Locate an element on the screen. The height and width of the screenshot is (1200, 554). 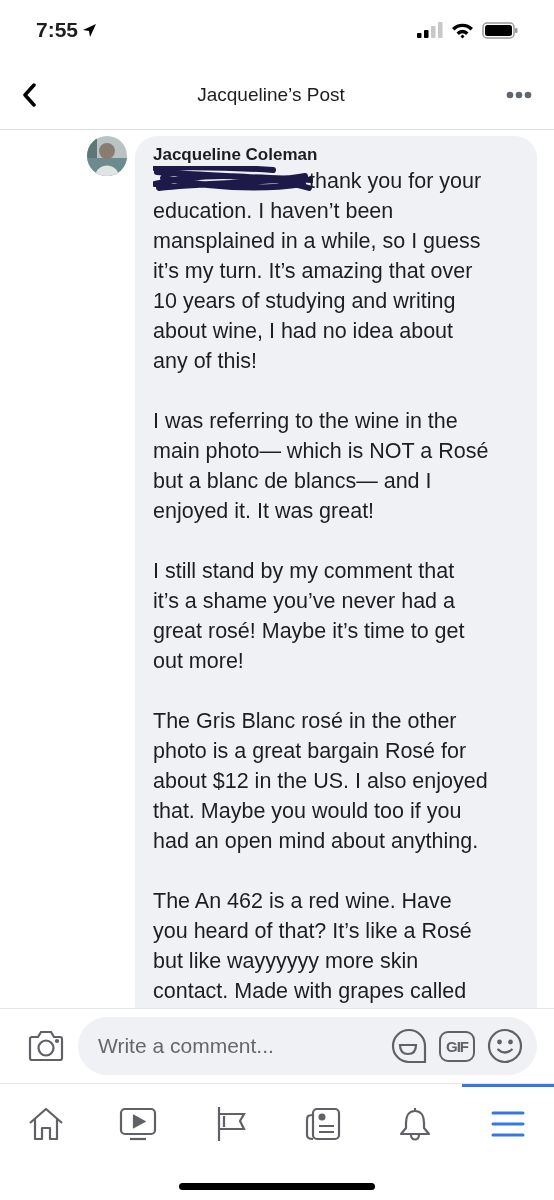
comment-text: The Gris Blanc rosé in the other photo is a great bargain Rosé for about $12 in the US. I also enjoyed that. Maybe you would too if you had an open mind about anything. is located at coordinates (321, 781).